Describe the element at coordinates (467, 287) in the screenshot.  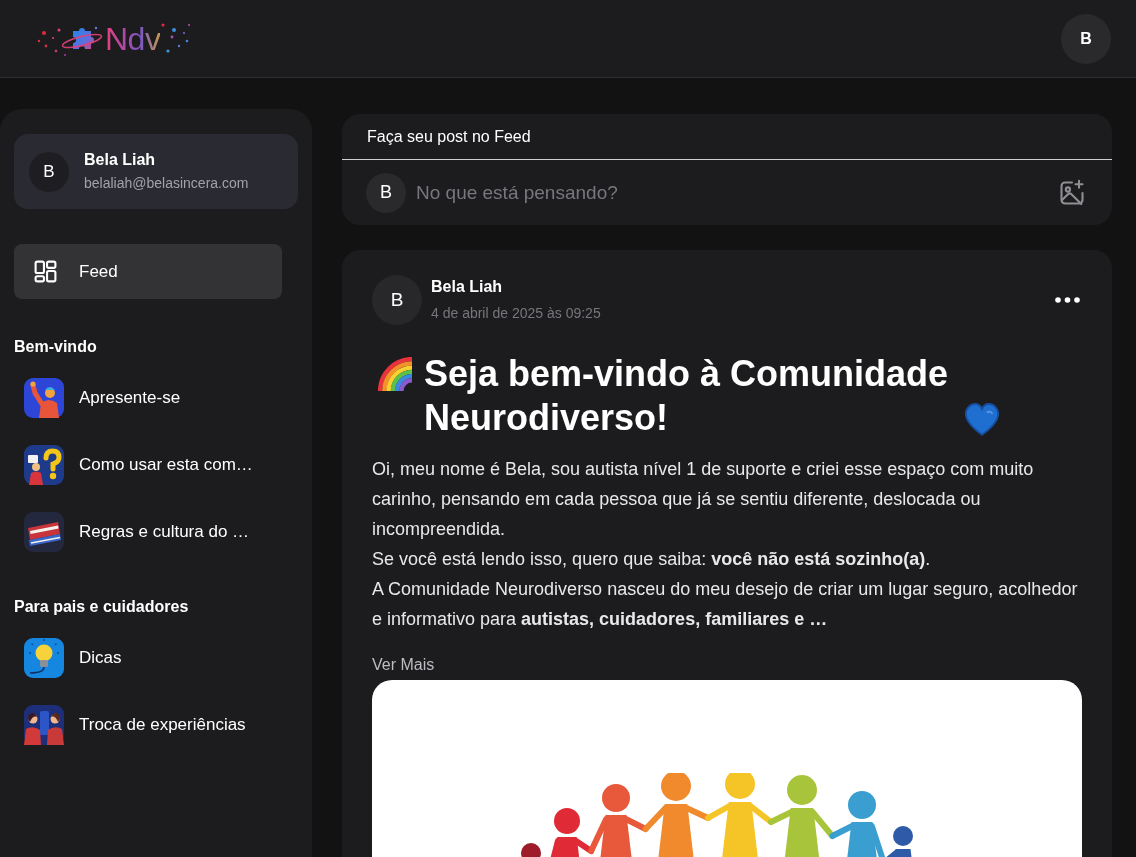
I see `author-name: Bela Liah` at that location.